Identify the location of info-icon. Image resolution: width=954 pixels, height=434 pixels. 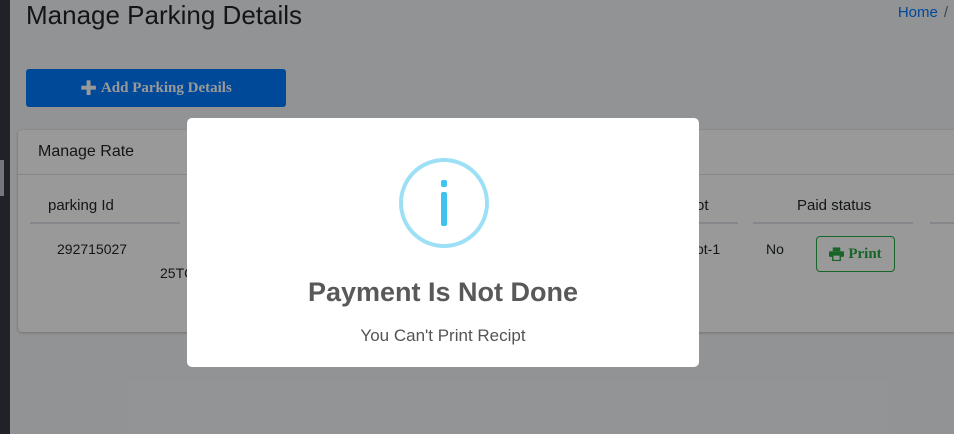
(444, 203).